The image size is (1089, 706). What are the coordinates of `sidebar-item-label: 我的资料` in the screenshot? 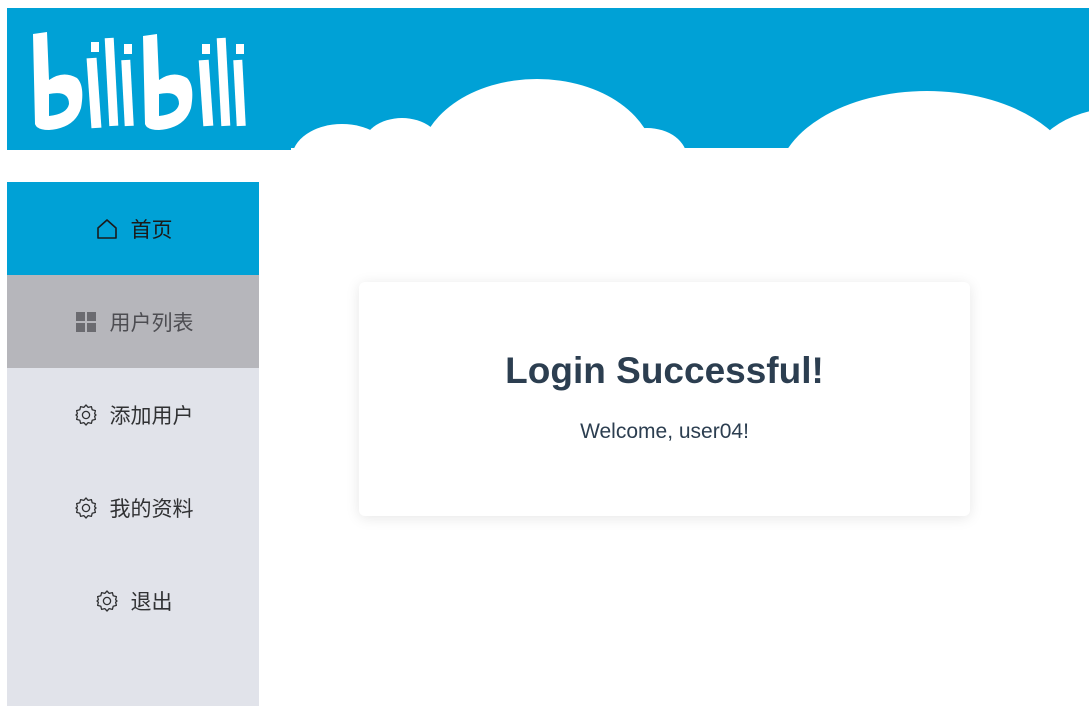 It's located at (151, 508).